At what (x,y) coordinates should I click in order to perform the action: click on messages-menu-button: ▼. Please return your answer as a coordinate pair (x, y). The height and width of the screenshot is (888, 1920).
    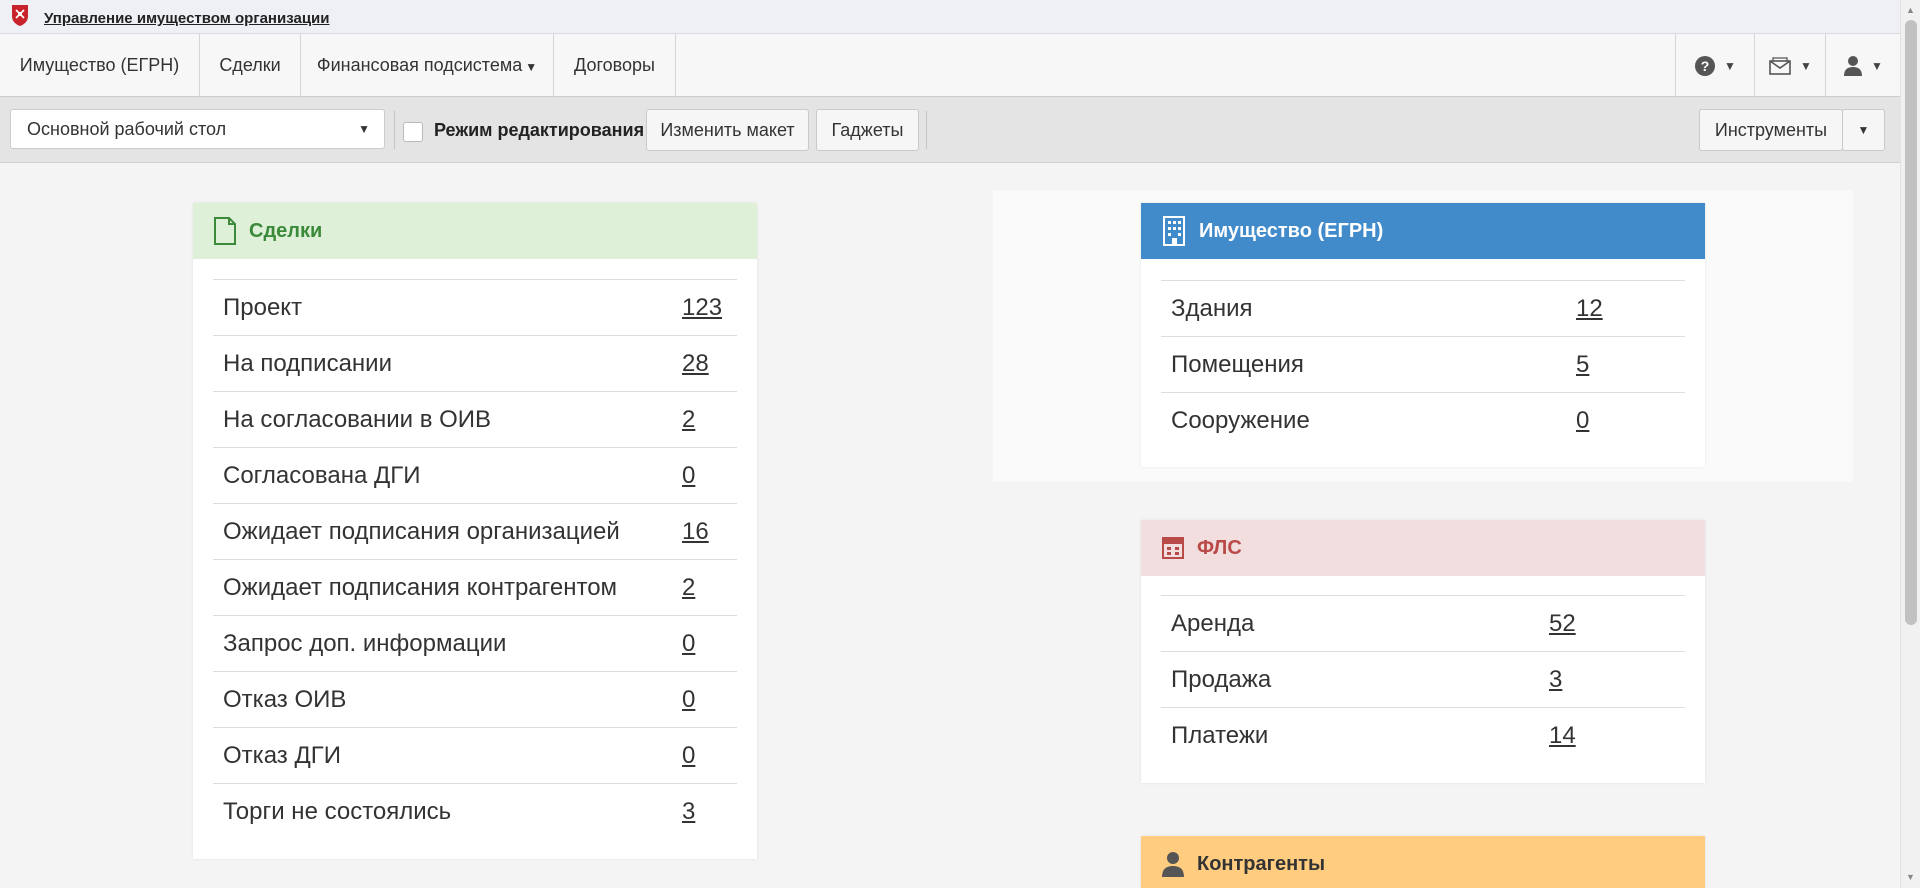
    Looking at the image, I should click on (1789, 65).